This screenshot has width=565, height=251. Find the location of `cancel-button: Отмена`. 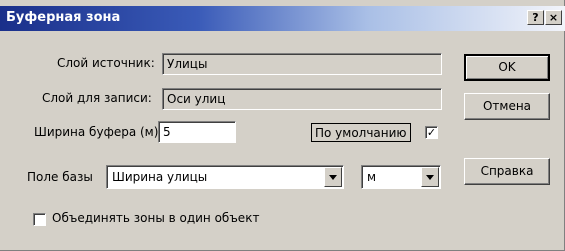

cancel-button: Отмена is located at coordinates (507, 106).